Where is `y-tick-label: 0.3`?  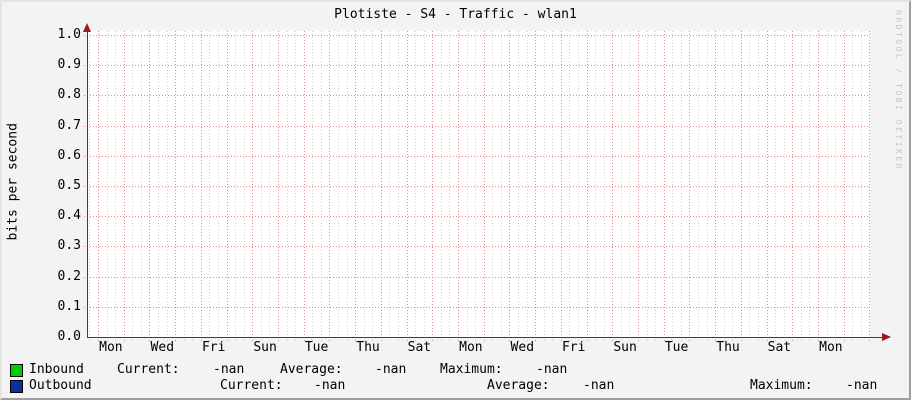 y-tick-label: 0.3 is located at coordinates (69, 246).